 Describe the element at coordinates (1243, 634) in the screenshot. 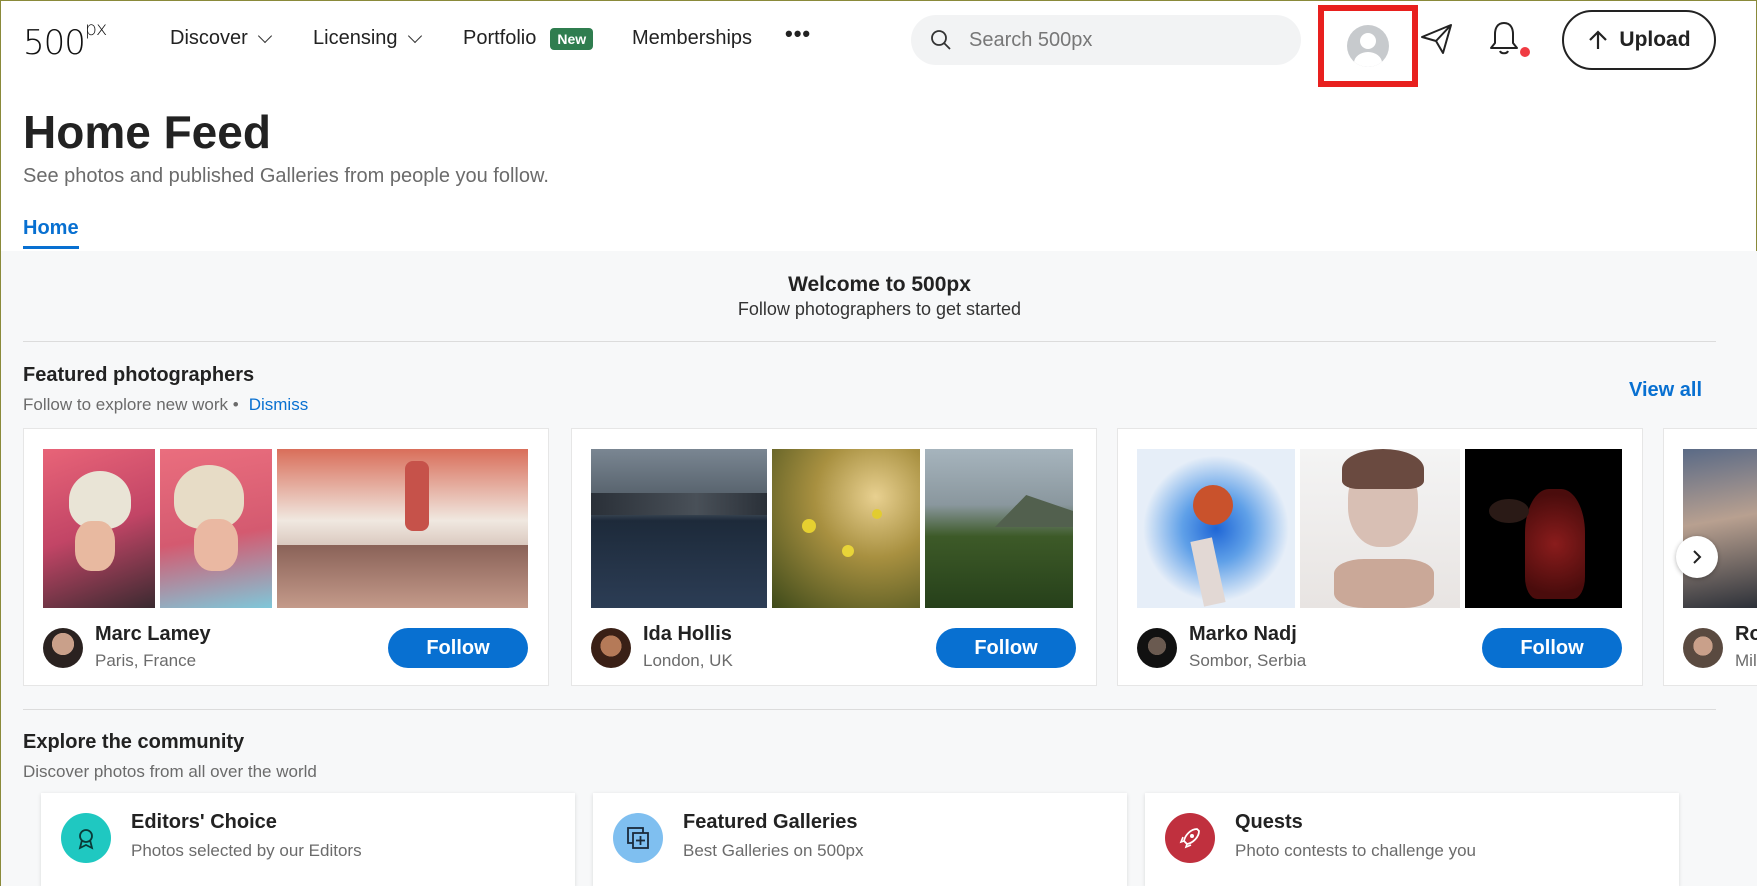

I see `photographer-name: Marko Nadj` at that location.